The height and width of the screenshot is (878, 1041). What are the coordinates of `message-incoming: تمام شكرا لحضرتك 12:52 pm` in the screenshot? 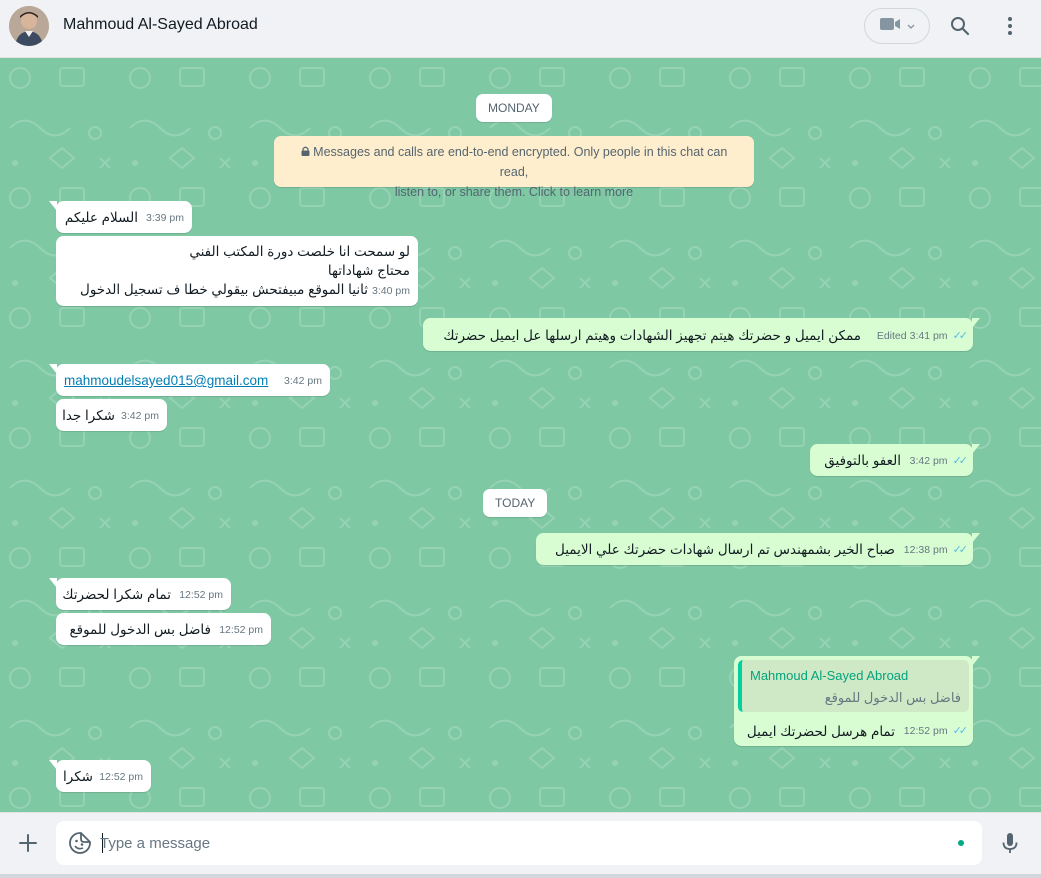 It's located at (140, 594).